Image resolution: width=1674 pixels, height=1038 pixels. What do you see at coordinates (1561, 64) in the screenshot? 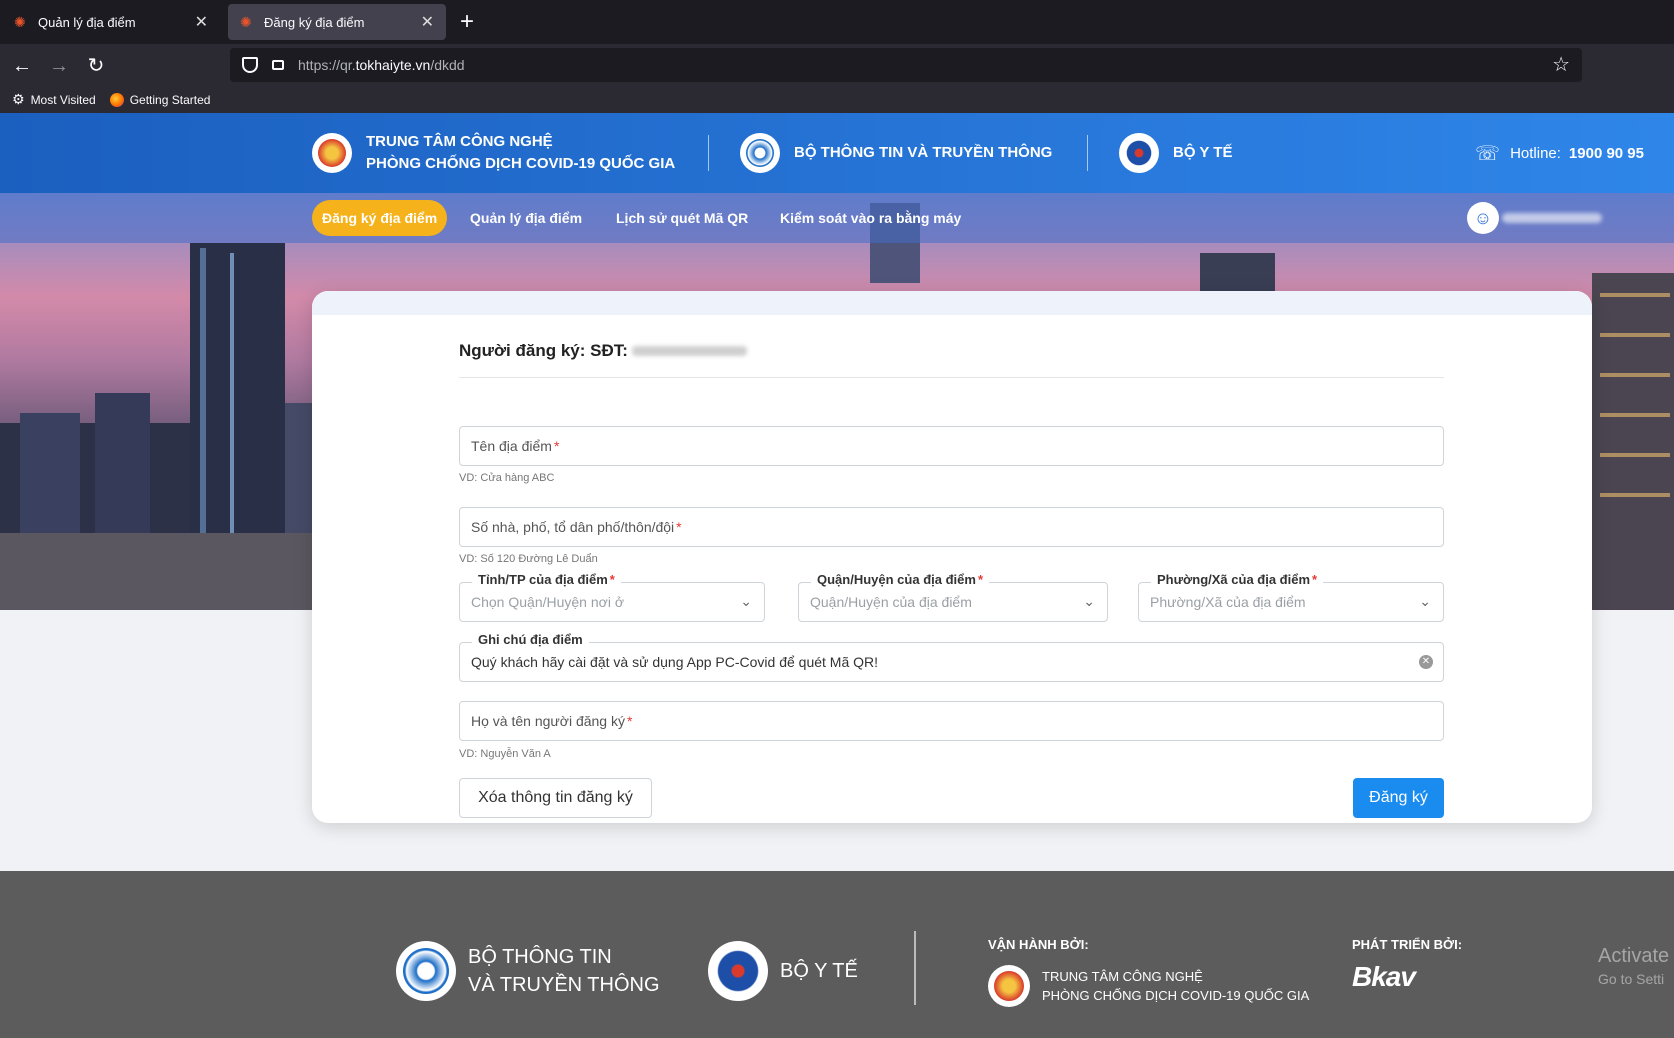
I see `bookmark-star-icon: ☆` at bounding box center [1561, 64].